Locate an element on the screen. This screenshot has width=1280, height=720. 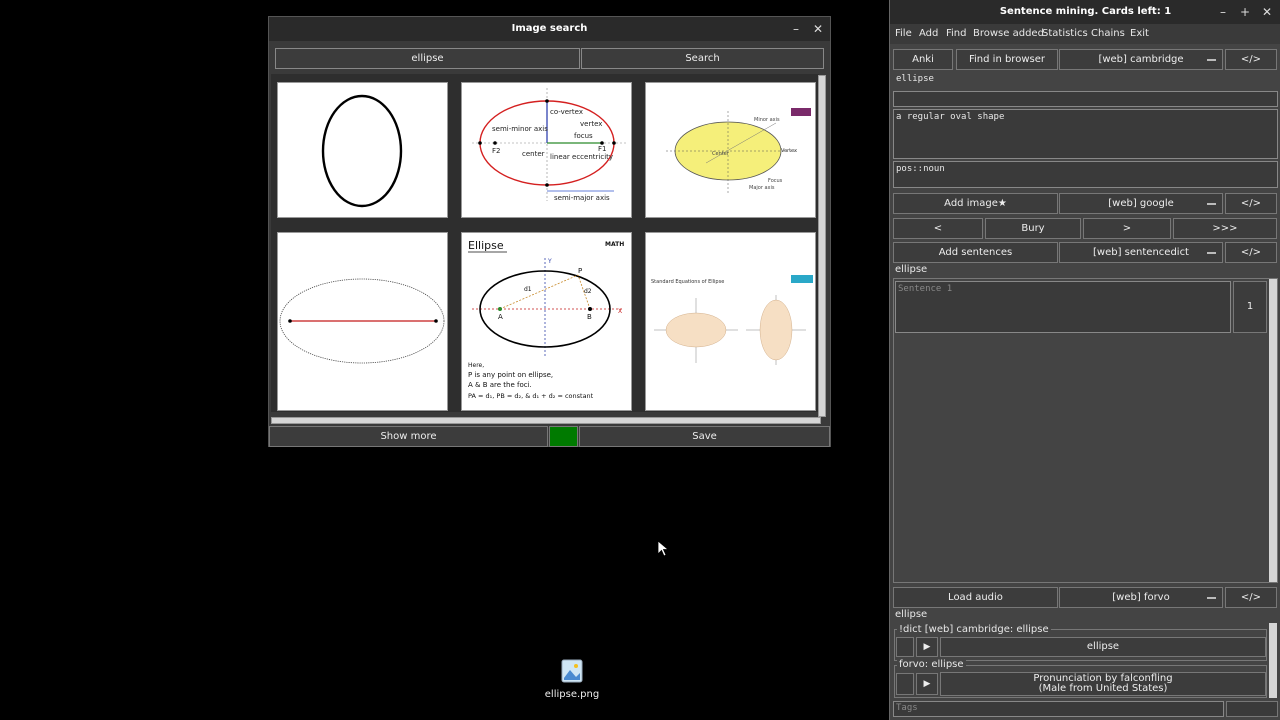
label-semi-major-axis: semi-major axis is located at coordinates (582, 198).